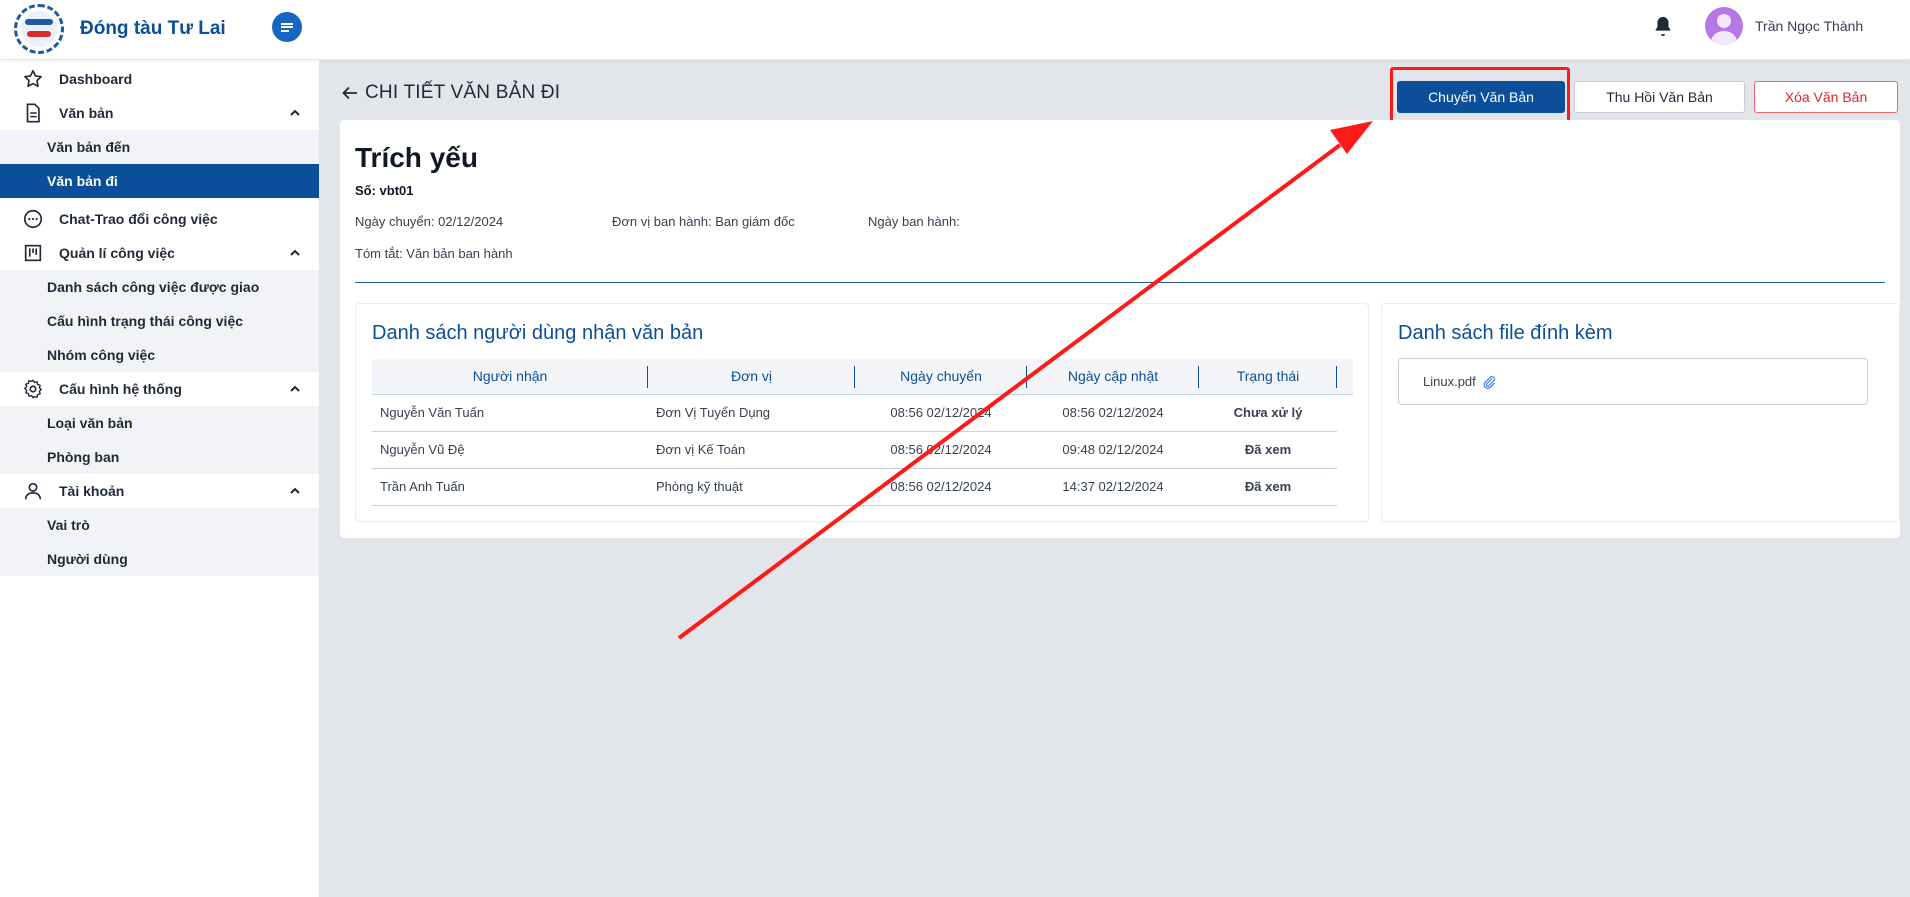  I want to click on recipient-unit: Đơn vị Kế Toán, so click(751, 450).